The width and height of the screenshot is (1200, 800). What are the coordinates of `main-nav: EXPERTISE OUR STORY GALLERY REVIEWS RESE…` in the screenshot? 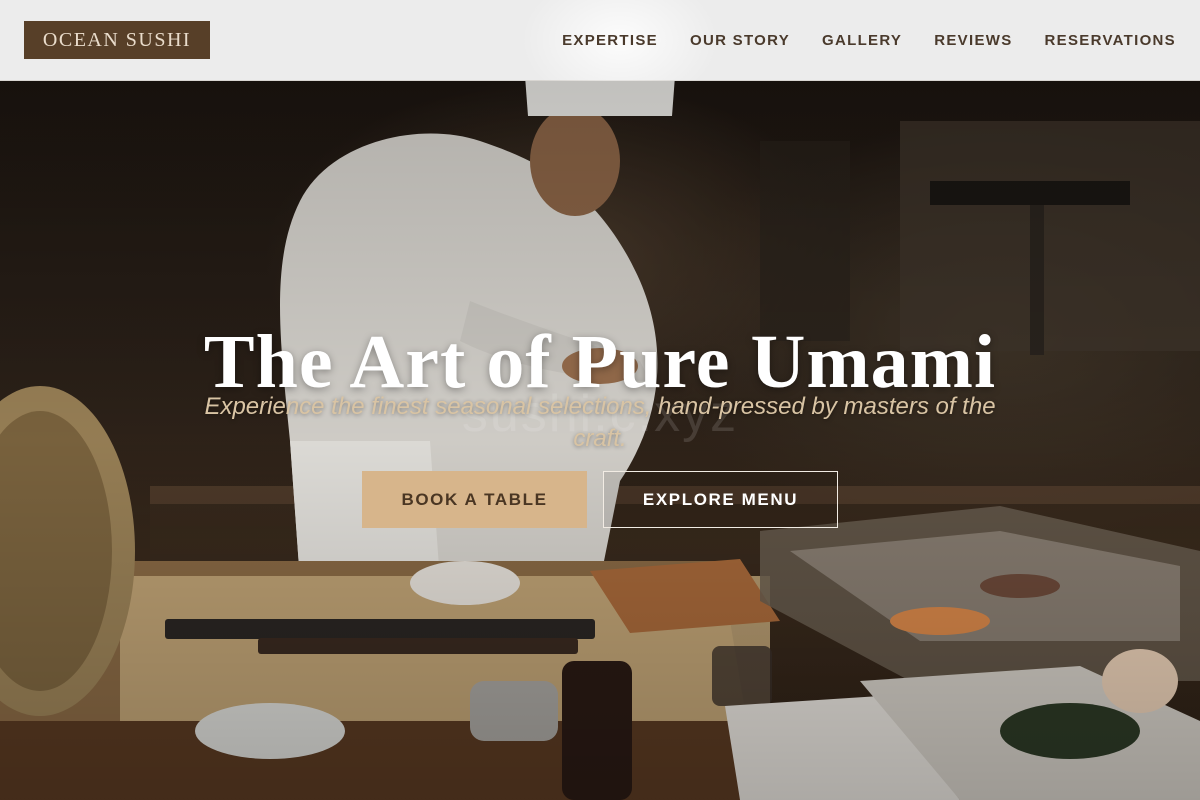 It's located at (869, 40).